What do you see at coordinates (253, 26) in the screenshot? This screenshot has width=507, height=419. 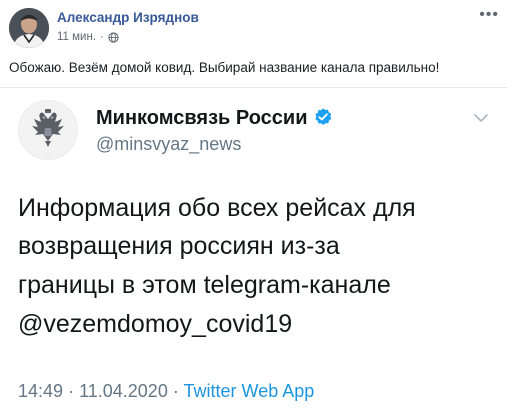 I see `post-header: Александр Изряднов 11 мин. · •••` at bounding box center [253, 26].